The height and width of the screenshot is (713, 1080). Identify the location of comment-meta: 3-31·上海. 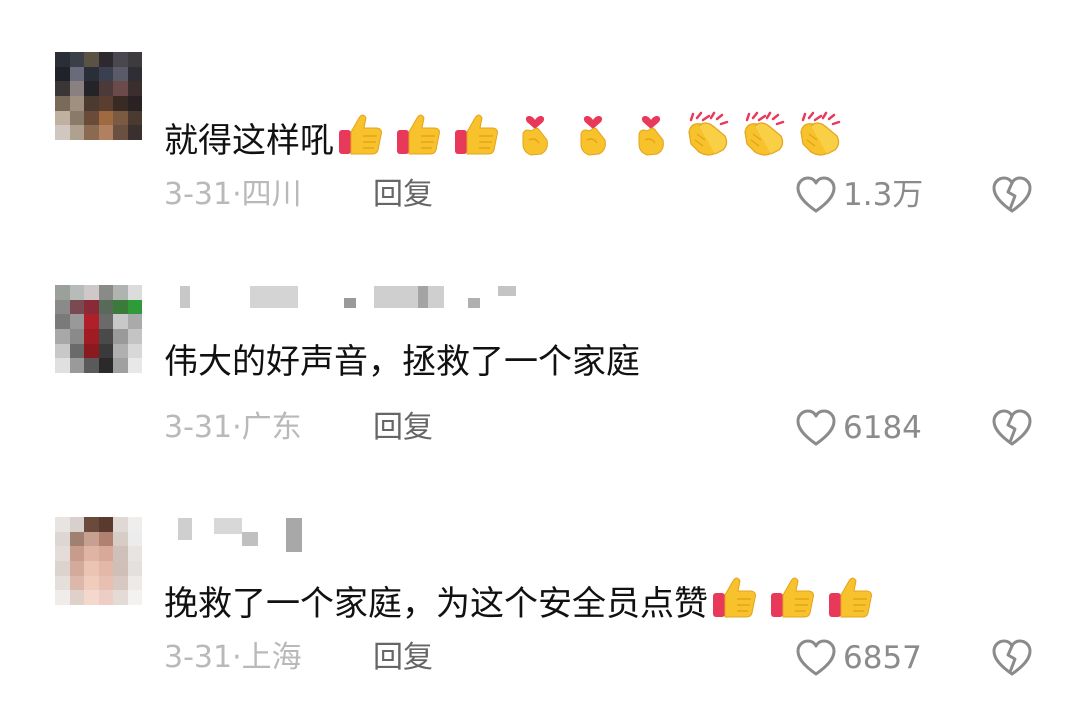
(233, 658).